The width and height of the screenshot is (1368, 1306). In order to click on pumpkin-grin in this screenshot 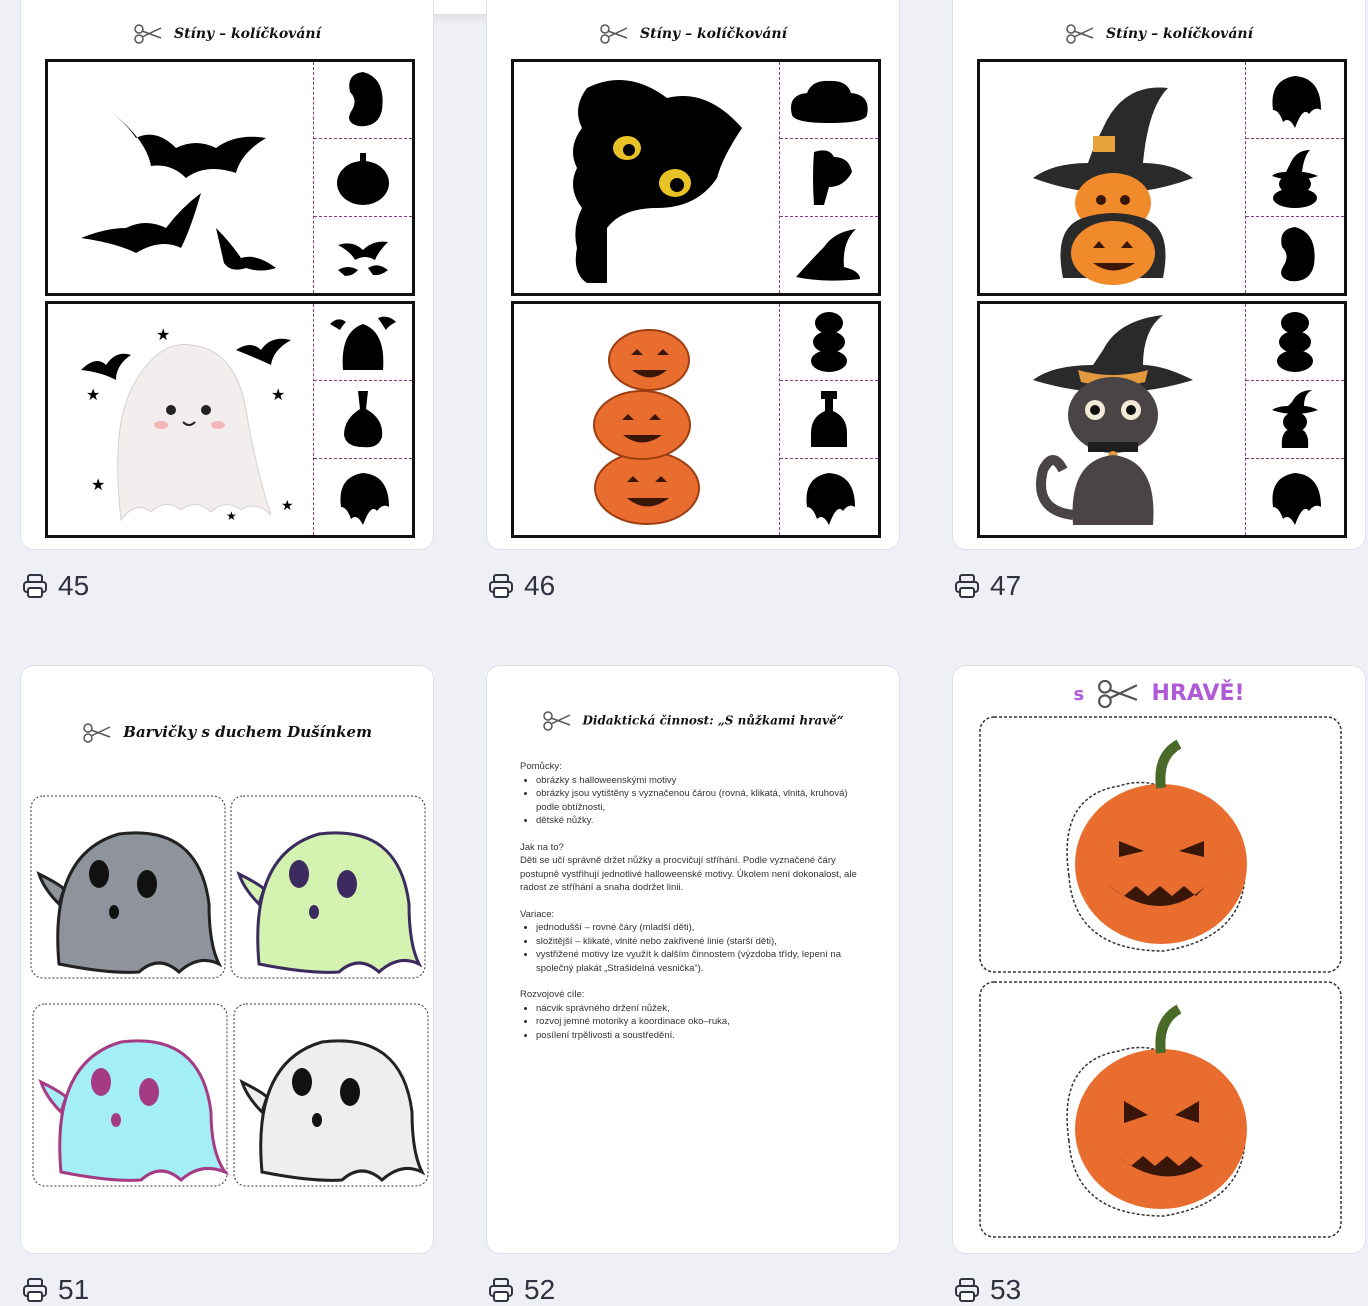, I will do `click(1156, 1110)`.